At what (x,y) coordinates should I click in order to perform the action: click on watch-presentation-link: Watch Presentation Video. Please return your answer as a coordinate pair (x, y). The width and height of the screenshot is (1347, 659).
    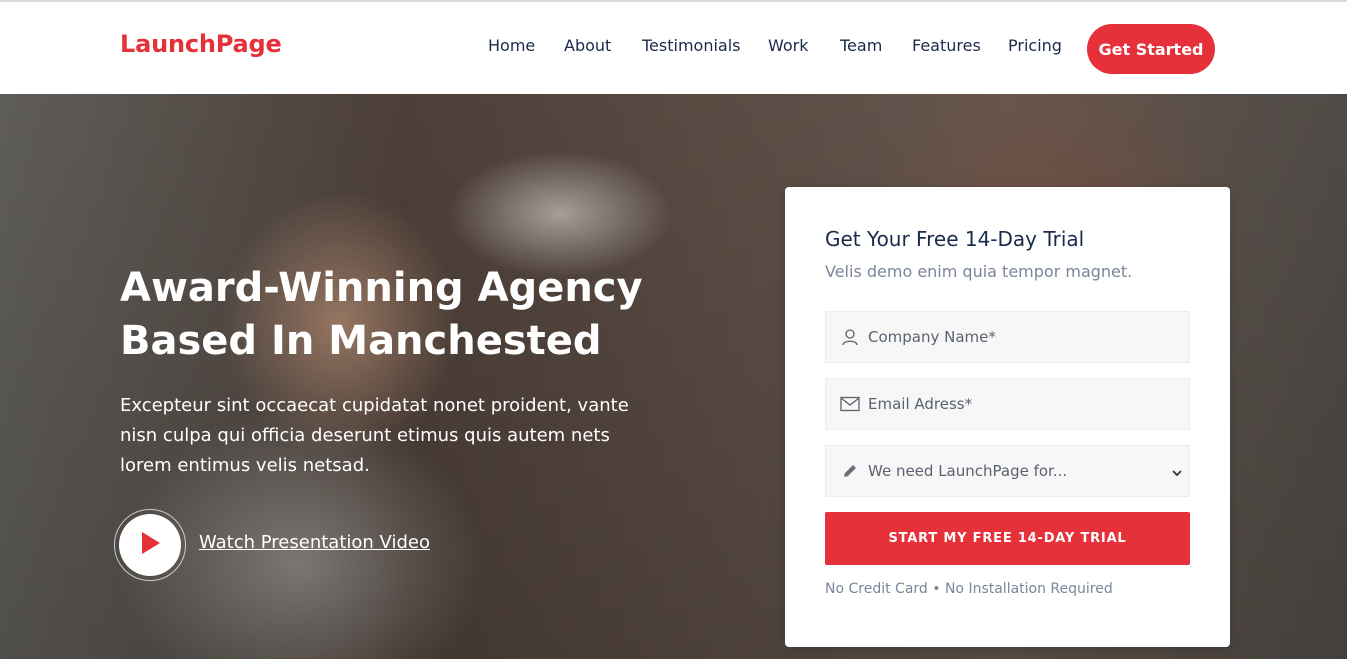
    Looking at the image, I should click on (314, 542).